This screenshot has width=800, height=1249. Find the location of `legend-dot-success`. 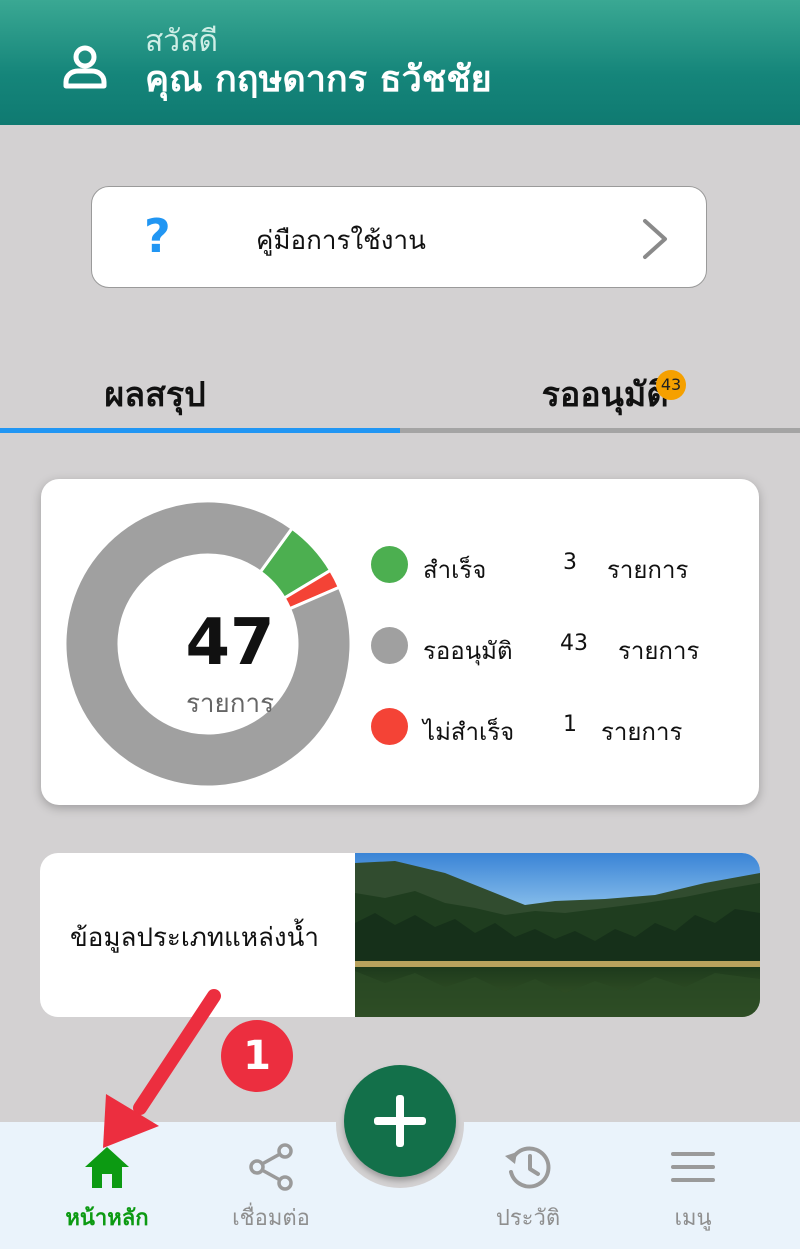

legend-dot-success is located at coordinates (389, 564).